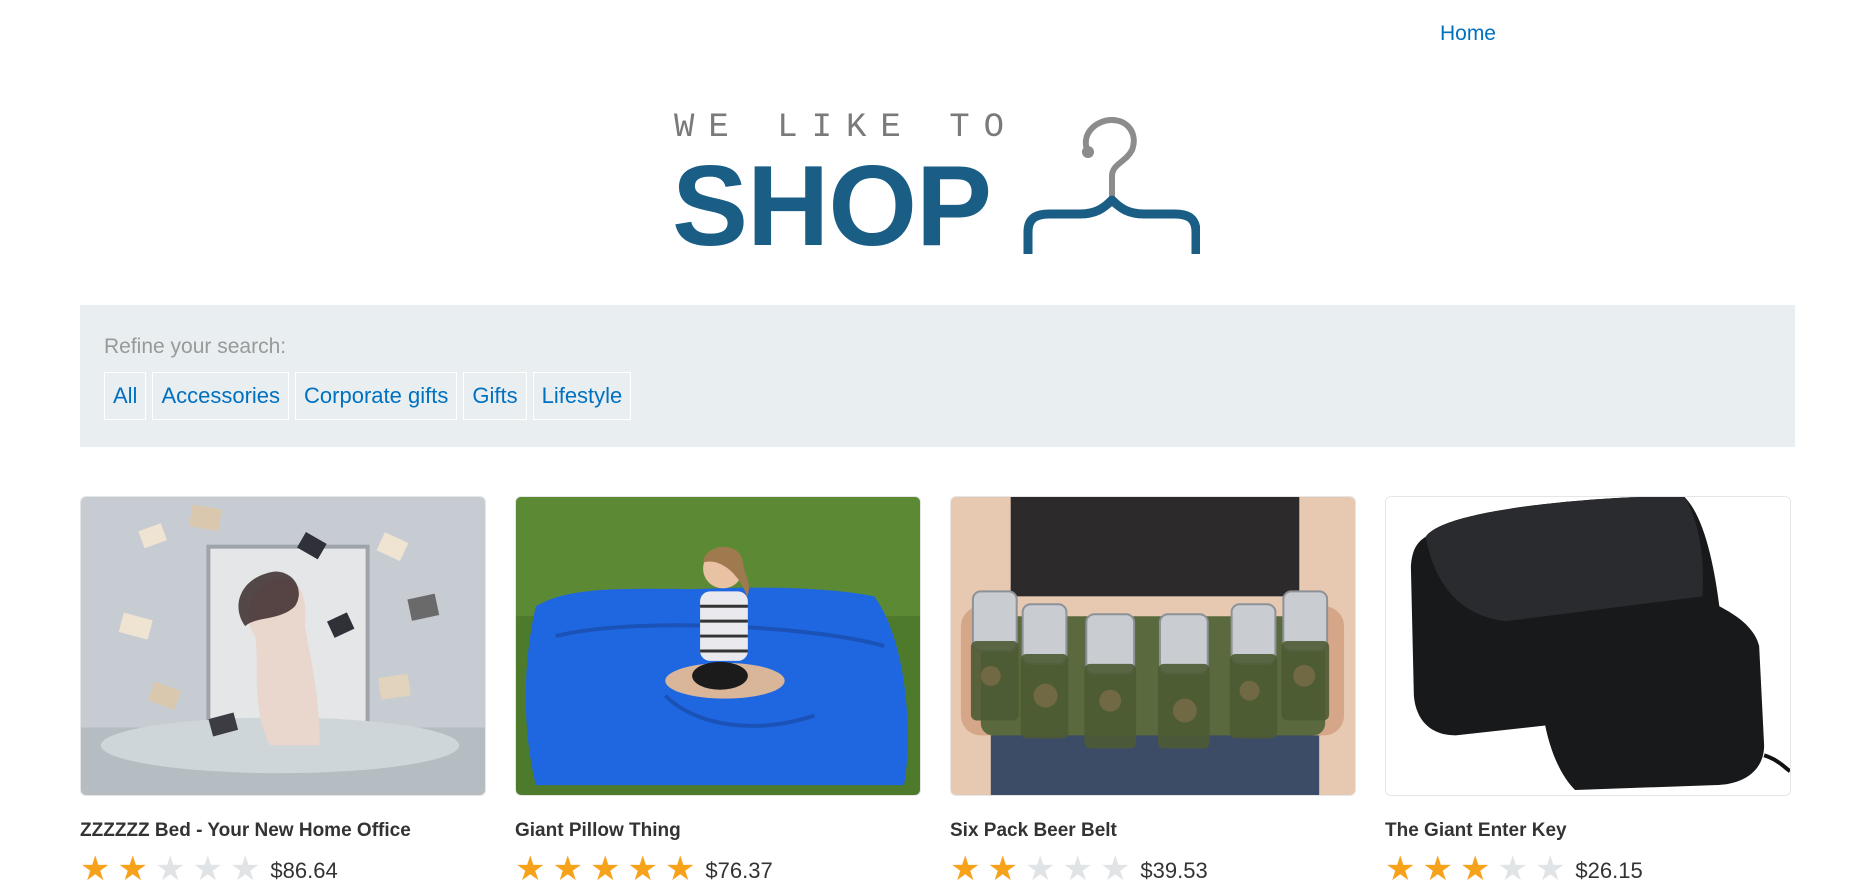 This screenshot has width=1876, height=895. What do you see at coordinates (283, 831) in the screenshot?
I see `product-title: ZZZZZZ Bed - Your New Home Office` at bounding box center [283, 831].